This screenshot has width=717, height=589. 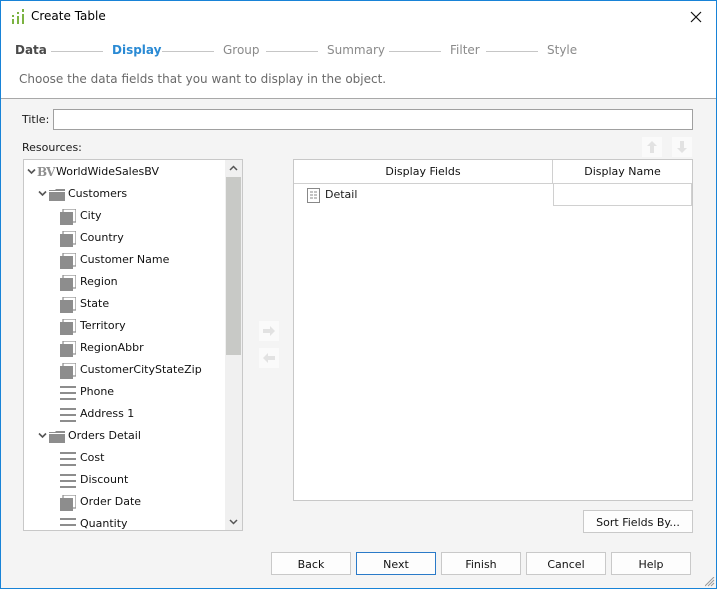 I want to click on remove-field-button, so click(x=269, y=358).